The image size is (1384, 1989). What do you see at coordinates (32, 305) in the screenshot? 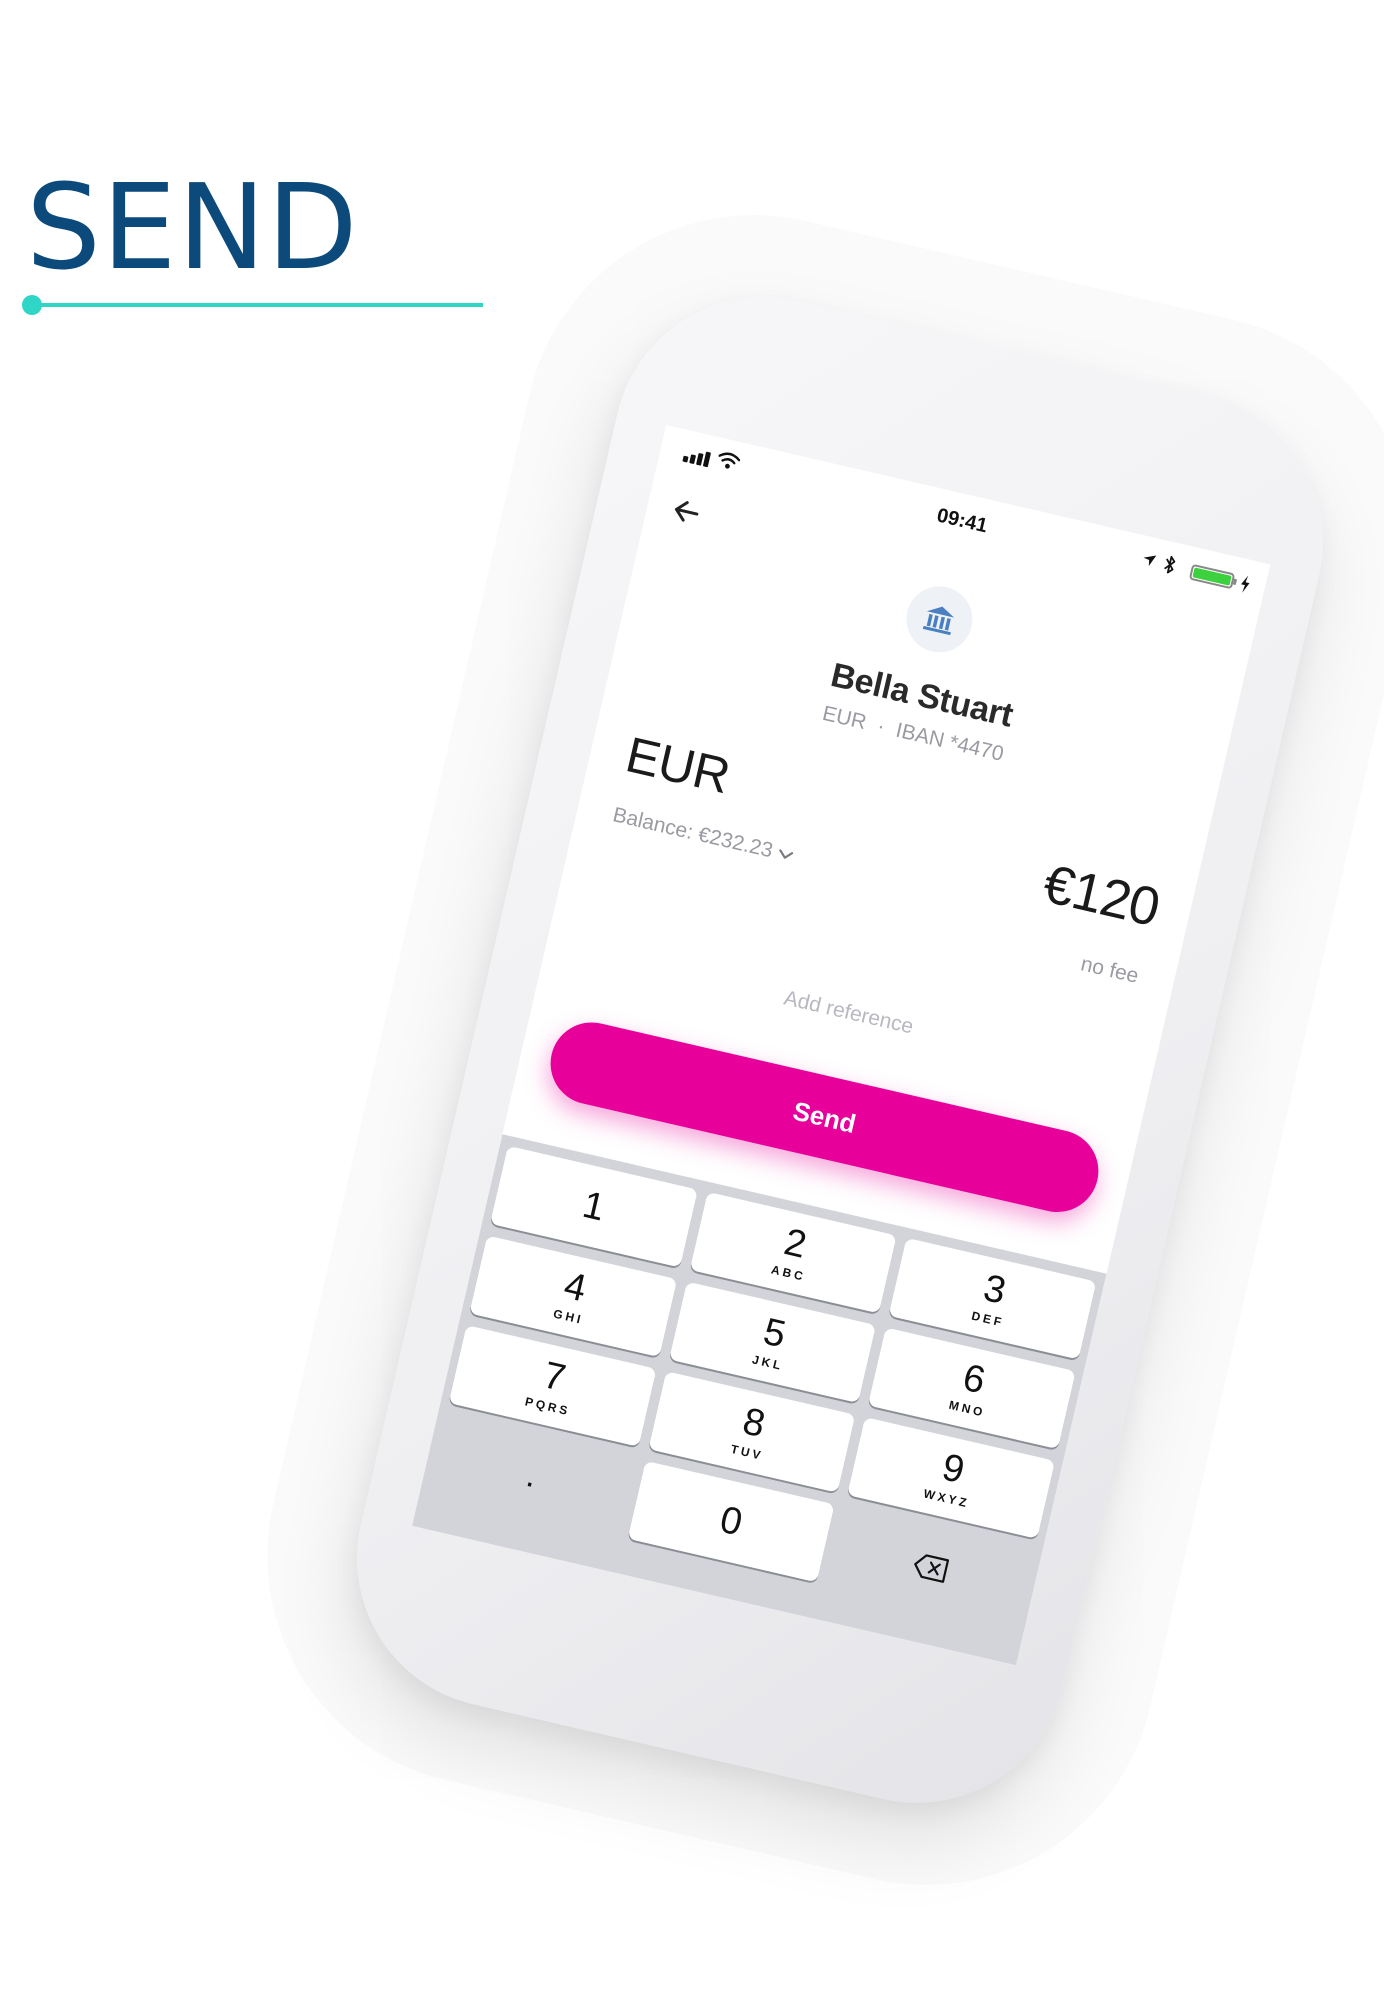
I see `heading-underline-dot` at bounding box center [32, 305].